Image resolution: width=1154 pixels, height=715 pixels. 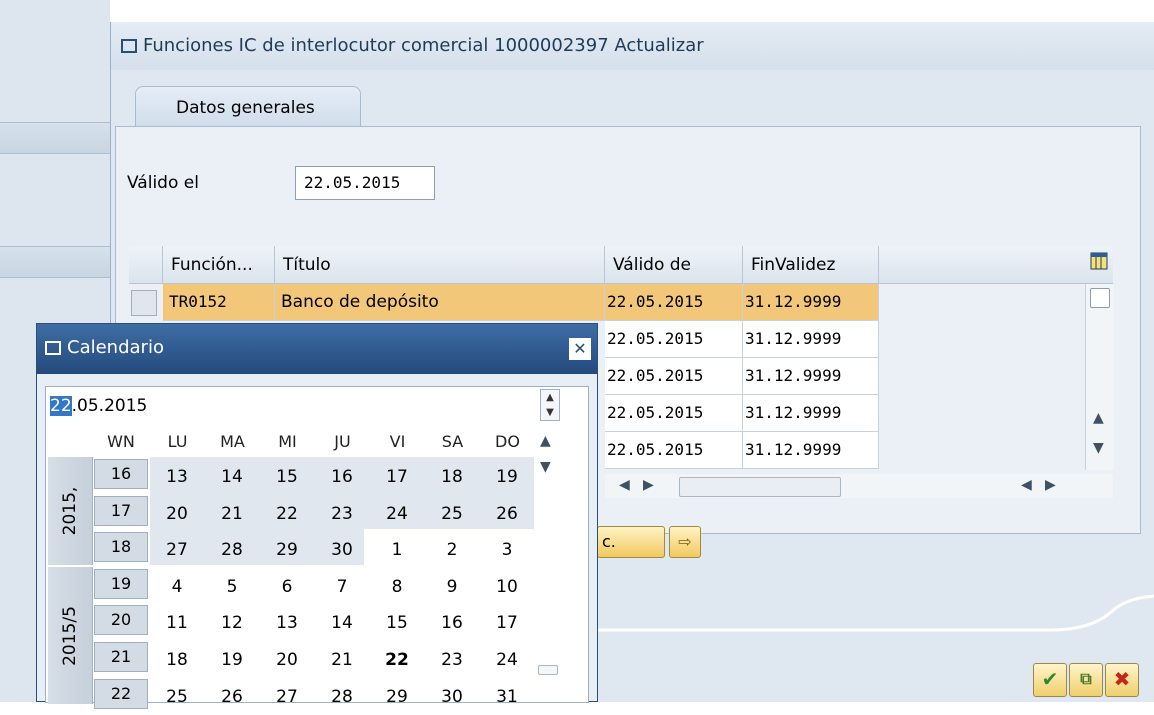 What do you see at coordinates (232, 441) in the screenshot?
I see `weekday-header: MA` at bounding box center [232, 441].